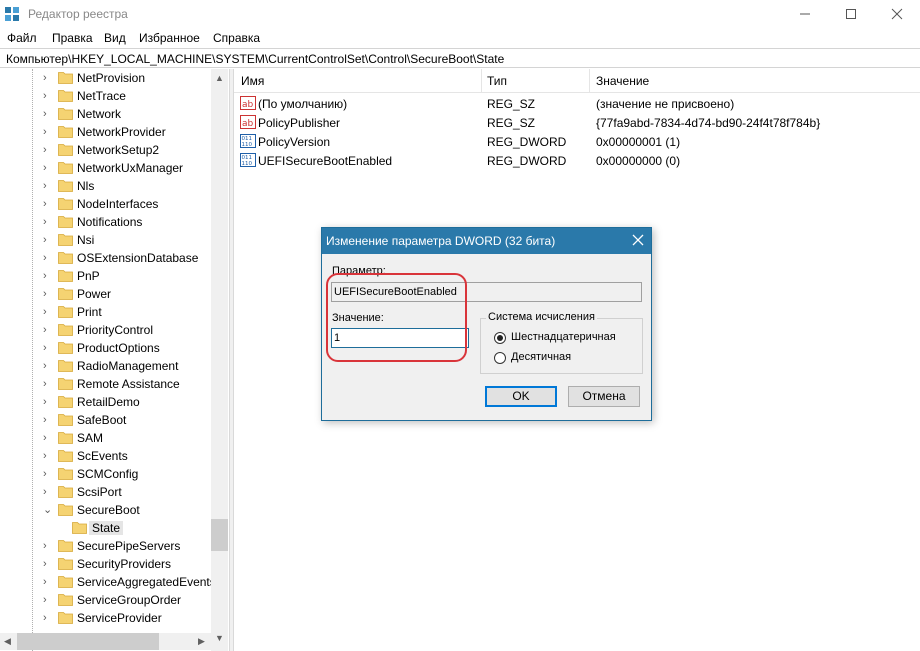 The width and height of the screenshot is (920, 651). Describe the element at coordinates (105, 600) in the screenshot. I see `tree-item: › ServiceGroupOrder` at that location.